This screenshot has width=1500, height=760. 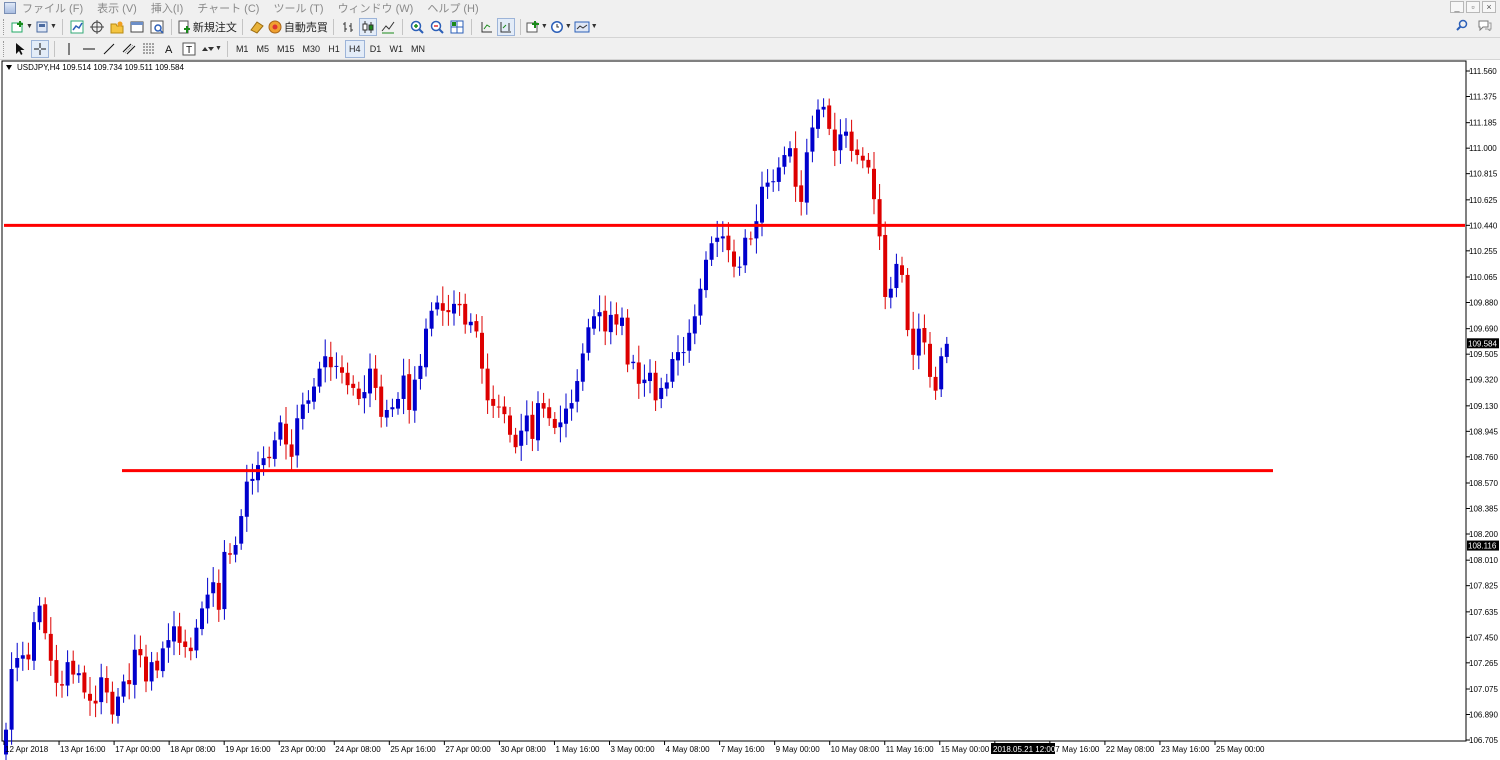 What do you see at coordinates (1457, 7) in the screenshot?
I see `minimize-button: _` at bounding box center [1457, 7].